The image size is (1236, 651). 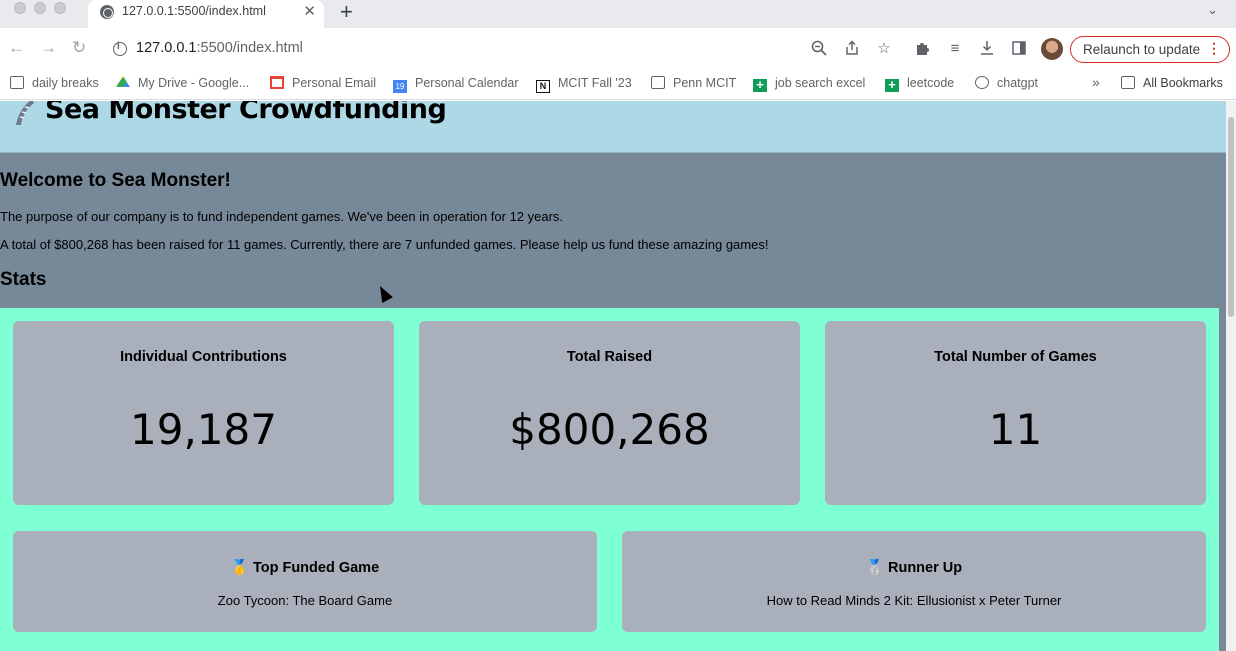 What do you see at coordinates (346, 12) in the screenshot?
I see `new-tab-button: +` at bounding box center [346, 12].